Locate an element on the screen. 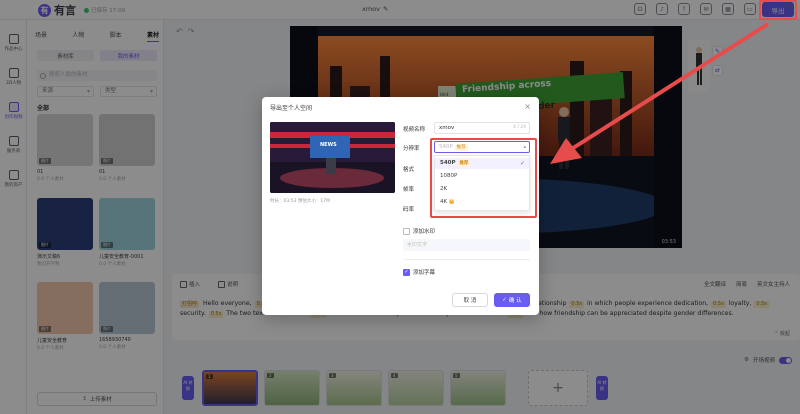  export-highlight is located at coordinates (778, 10).